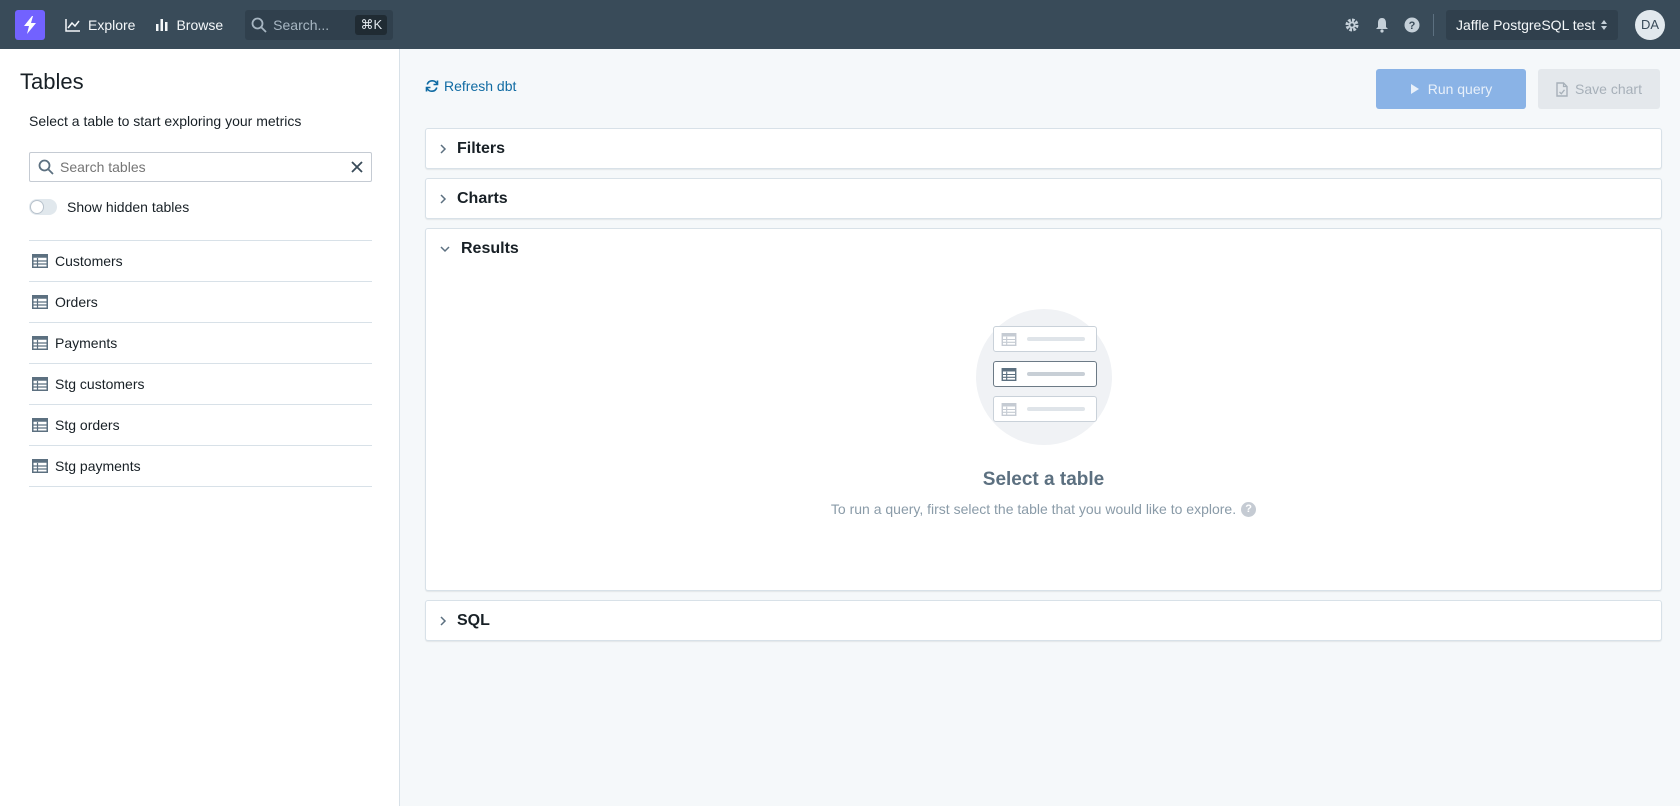 The image size is (1680, 806). Describe the element at coordinates (162, 24) in the screenshot. I see `bar-chart-icon` at that location.